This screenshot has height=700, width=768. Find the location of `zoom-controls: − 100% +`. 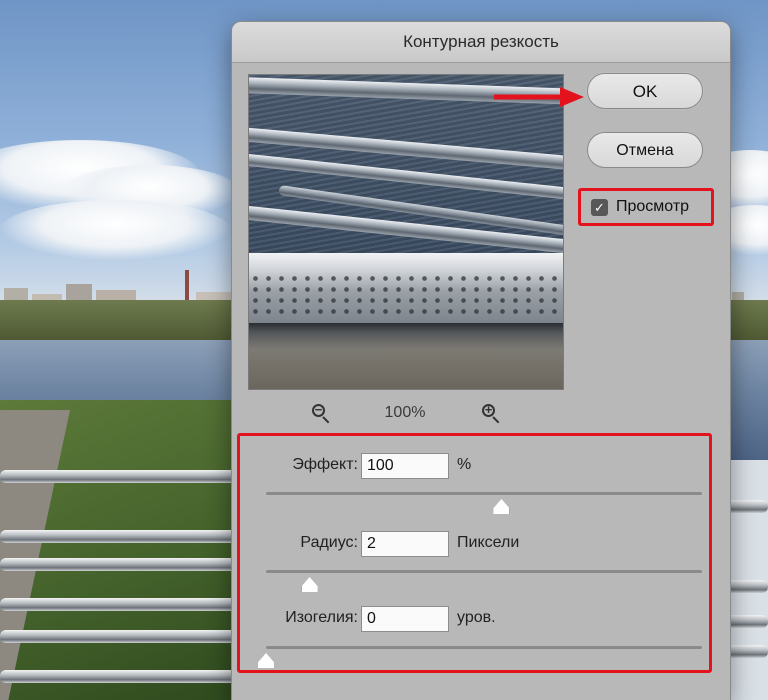

zoom-controls: − 100% + is located at coordinates (405, 414).